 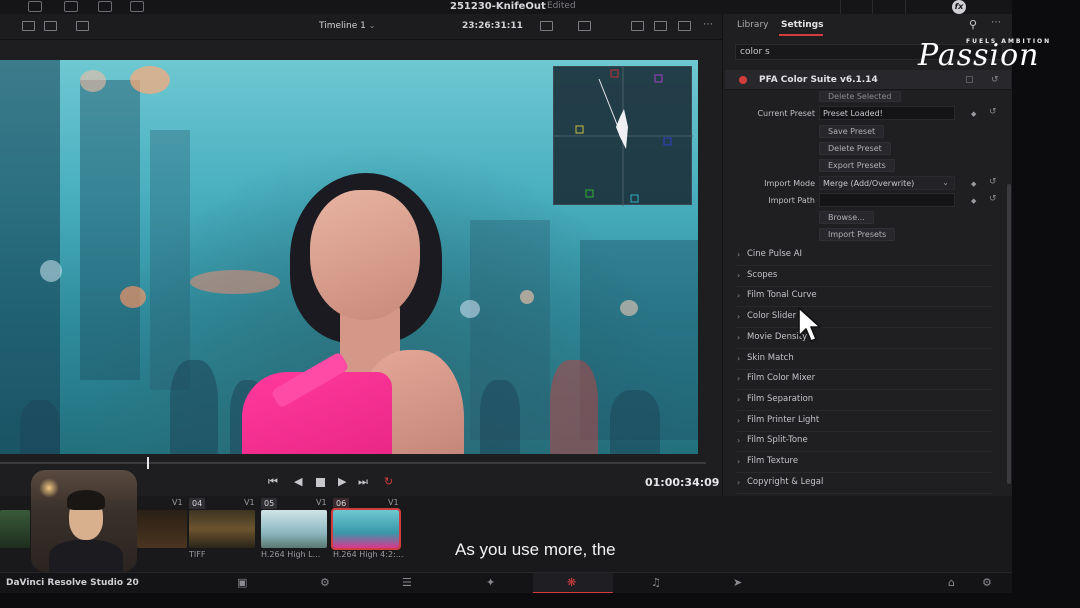 I want to click on timeline-selector: Timeline 1 ⌄, so click(x=347, y=26).